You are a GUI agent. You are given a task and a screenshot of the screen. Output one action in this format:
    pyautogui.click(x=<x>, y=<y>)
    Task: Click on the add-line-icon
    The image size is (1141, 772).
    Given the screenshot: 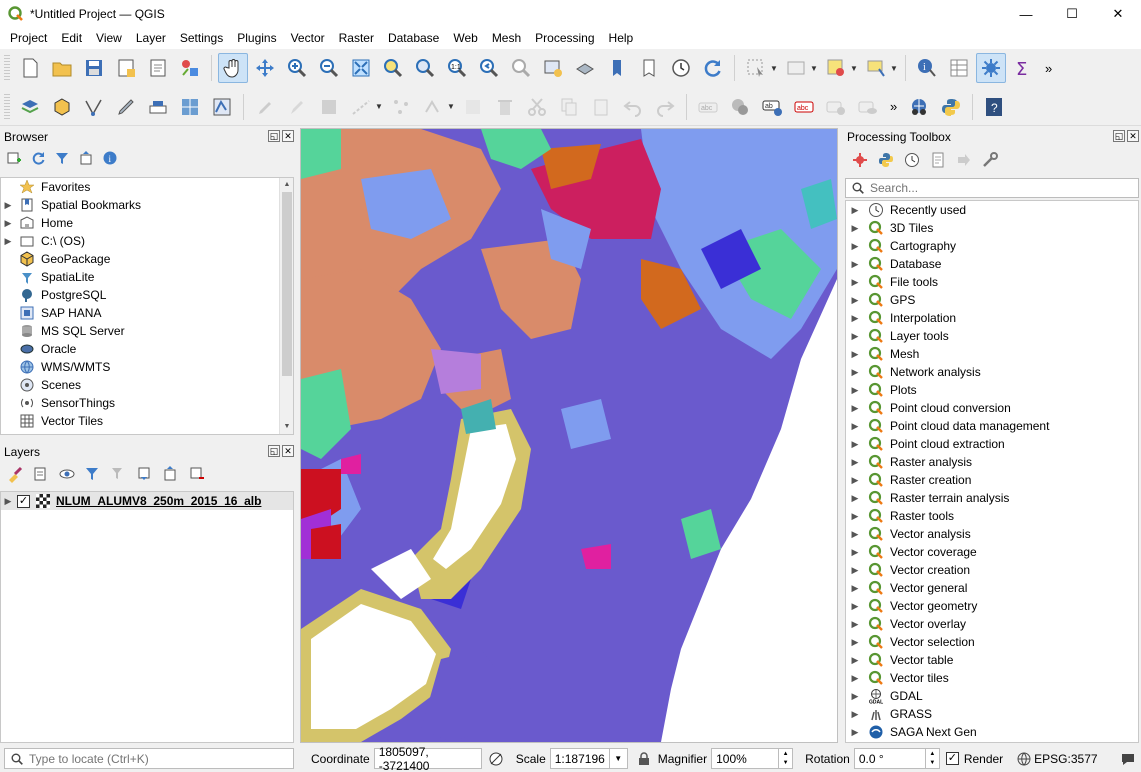 What is the action you would take?
    pyautogui.click(x=361, y=107)
    